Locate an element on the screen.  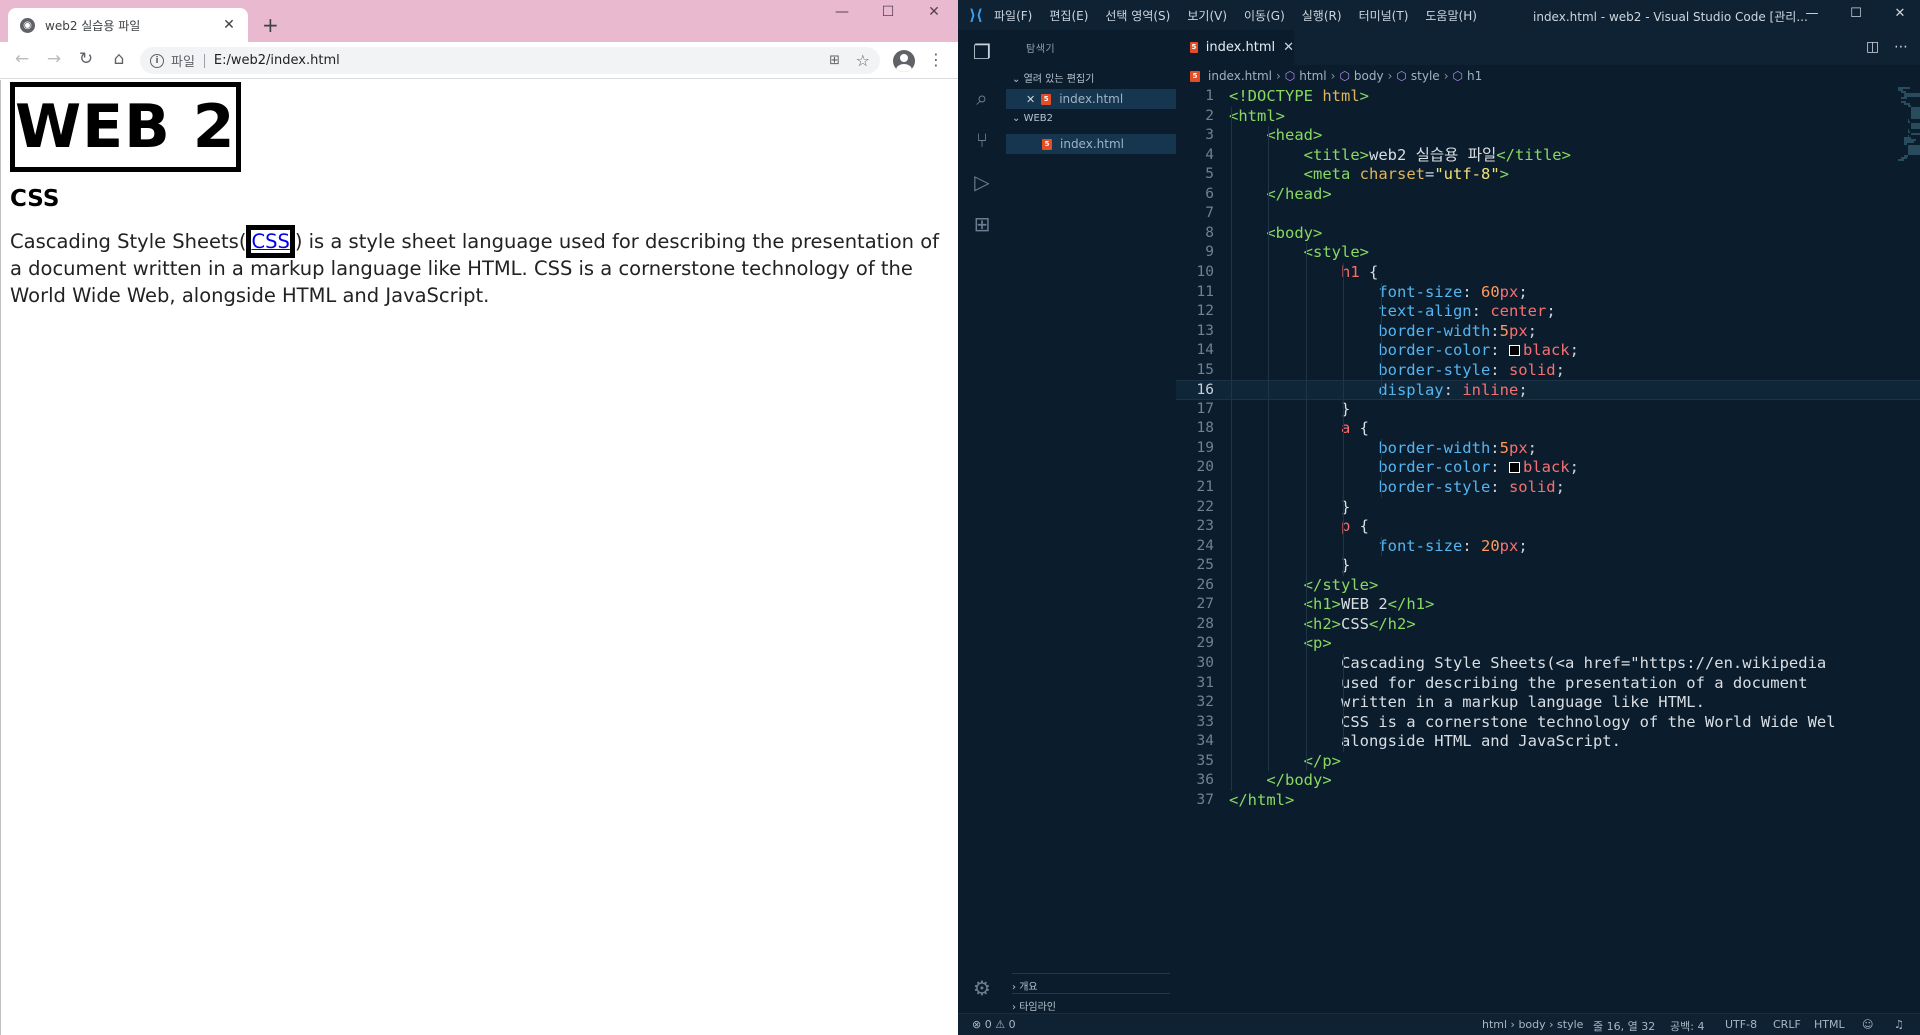
menu-item: 이동(G) is located at coordinates (1264, 15).